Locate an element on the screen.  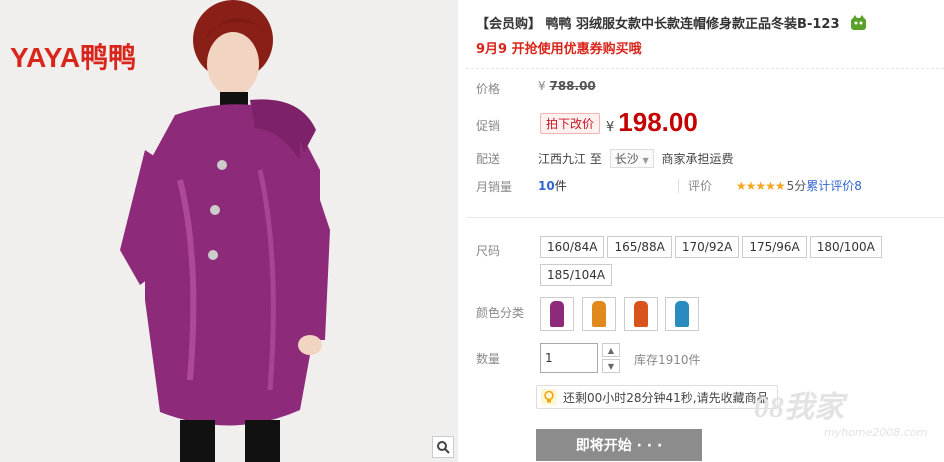
price-label: 价格 is located at coordinates (488, 89).